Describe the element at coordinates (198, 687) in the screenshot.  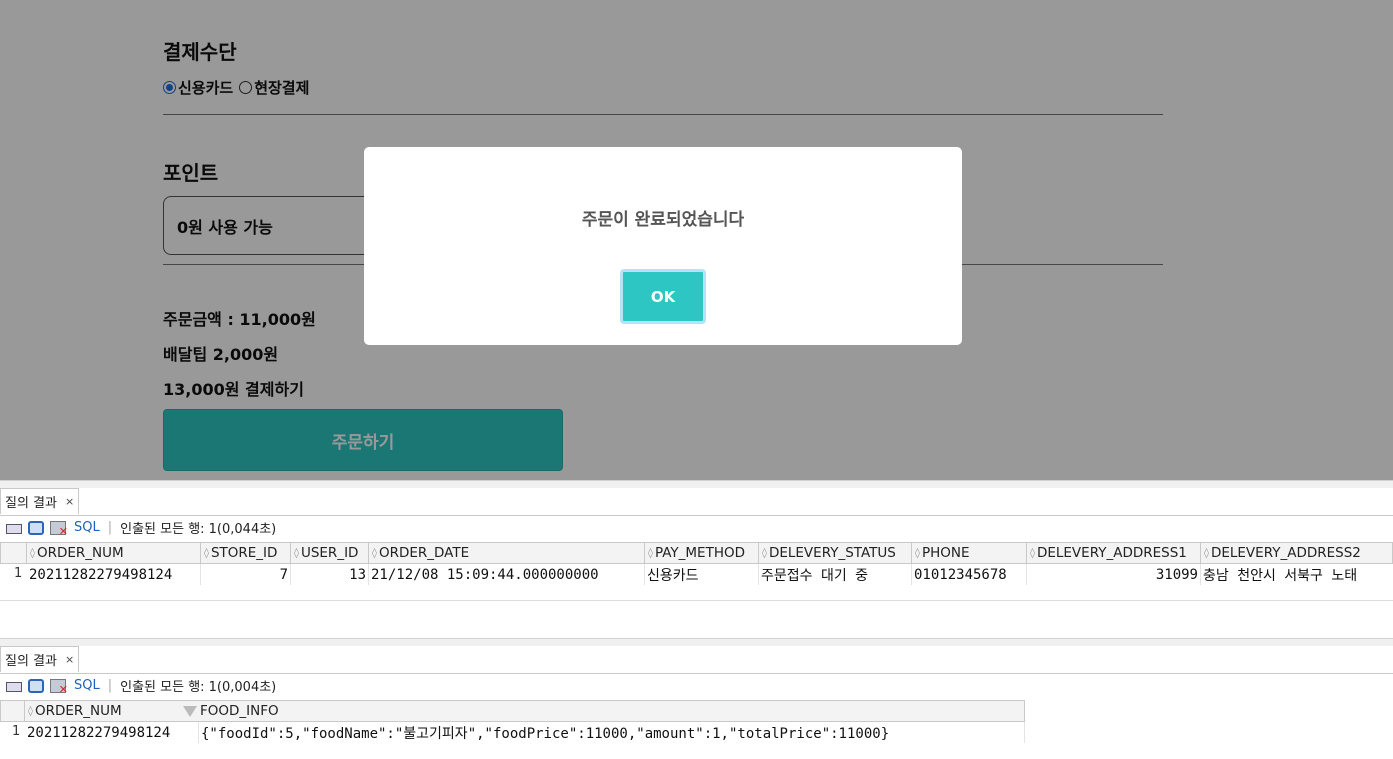
I see `fetch-status: 인출된 모든 행: 1(0,004초)` at that location.